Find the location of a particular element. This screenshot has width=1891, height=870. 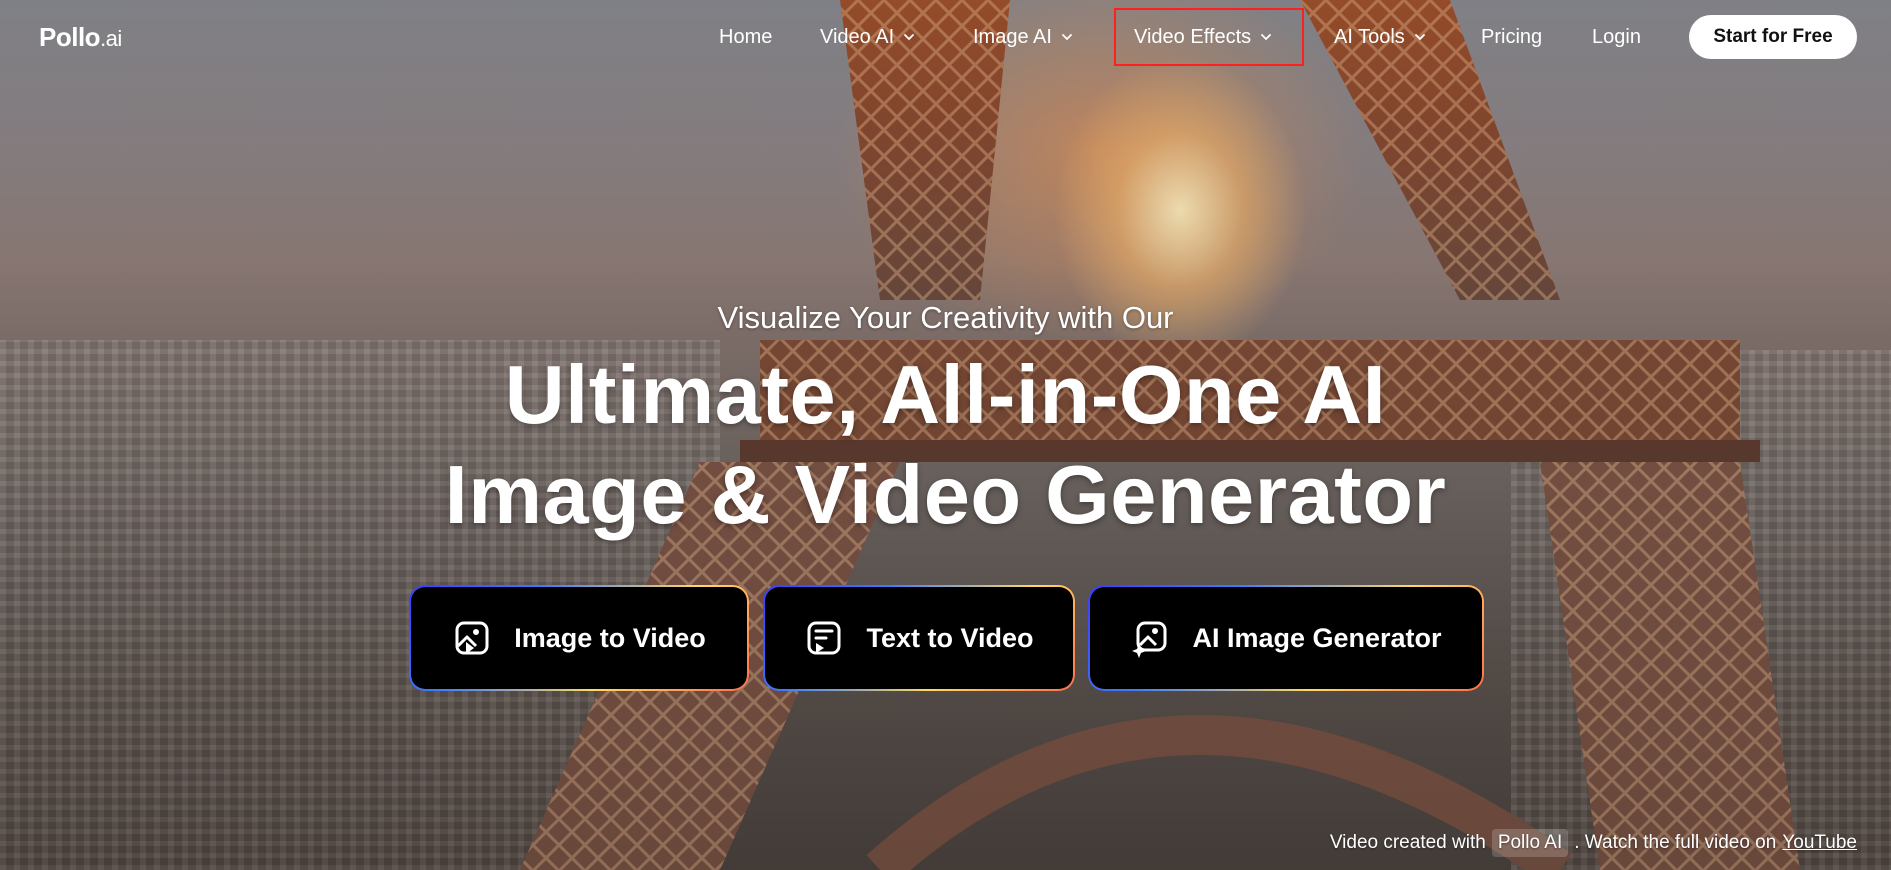

nav-pricing: Pricing is located at coordinates (1511, 37).